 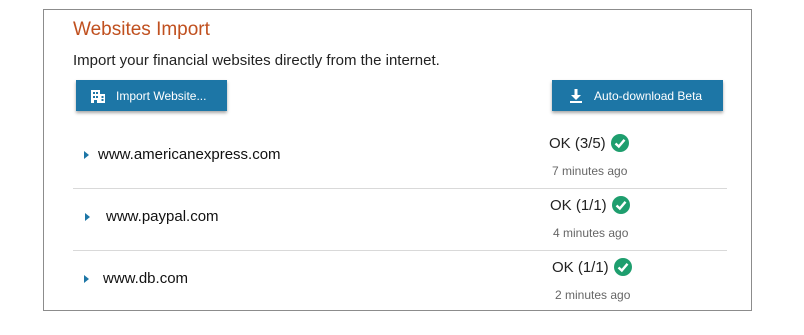 I want to click on building-icon, so click(x=98, y=96).